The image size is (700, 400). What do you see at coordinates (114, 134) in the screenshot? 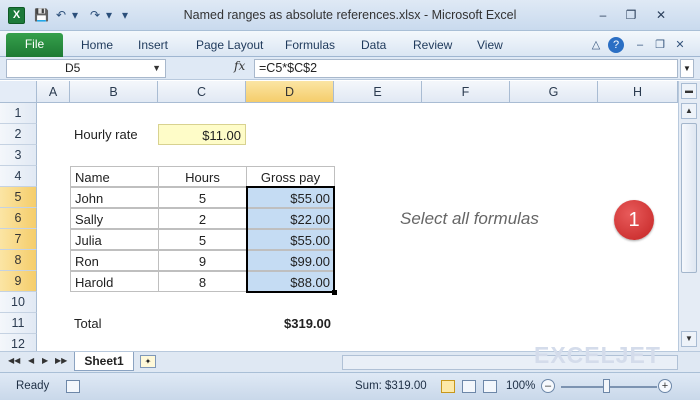
I see `hourly-rate-label: Hourly rate` at bounding box center [114, 134].